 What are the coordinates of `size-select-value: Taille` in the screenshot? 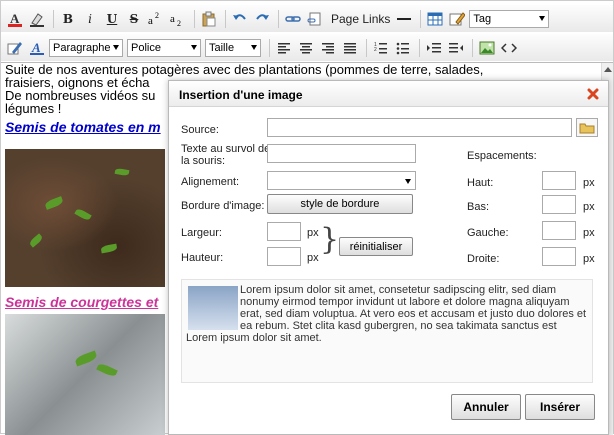 It's located at (222, 47).